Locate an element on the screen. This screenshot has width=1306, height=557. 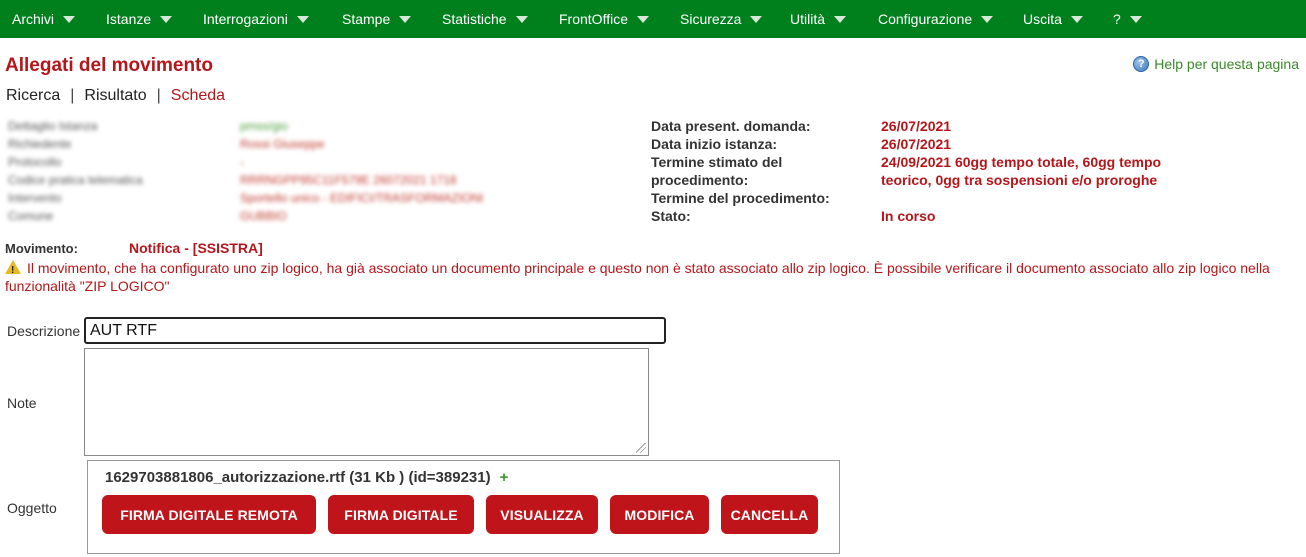
detail-label: Dettaglio Istanza is located at coordinates (53, 126).